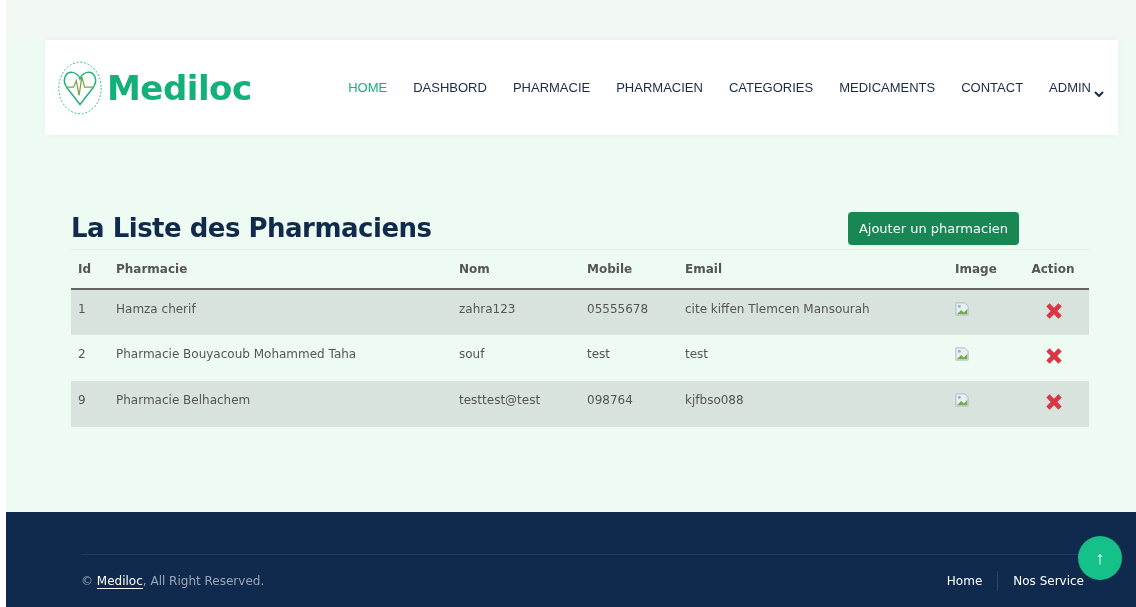  I want to click on nav-link: DASHBORD, so click(450, 87).